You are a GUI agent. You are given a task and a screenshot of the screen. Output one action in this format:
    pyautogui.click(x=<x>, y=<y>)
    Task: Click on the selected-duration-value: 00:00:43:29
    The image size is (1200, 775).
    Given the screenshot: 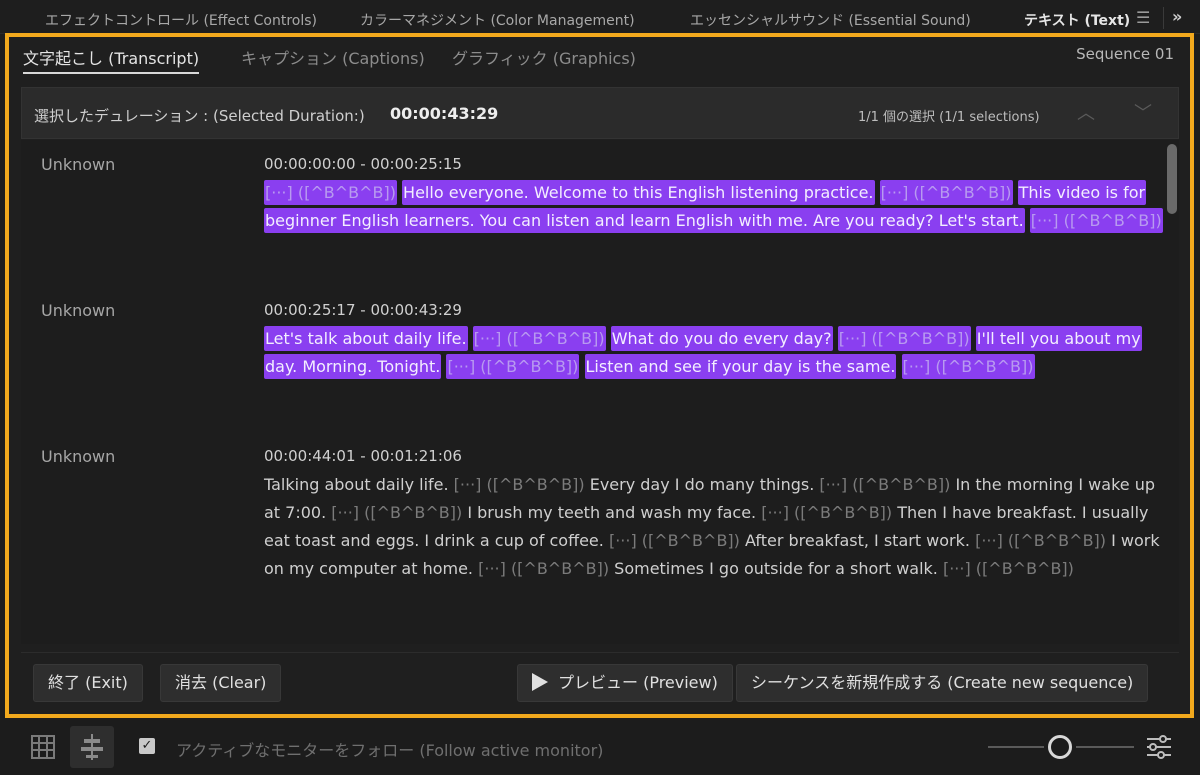 What is the action you would take?
    pyautogui.click(x=444, y=113)
    